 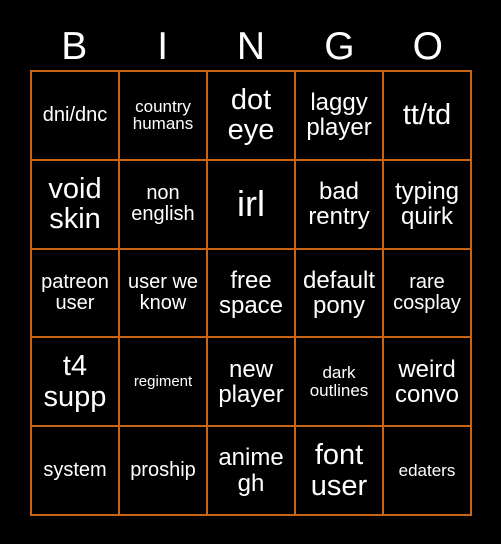 What do you see at coordinates (339, 46) in the screenshot?
I see `header-letter-g: G` at bounding box center [339, 46].